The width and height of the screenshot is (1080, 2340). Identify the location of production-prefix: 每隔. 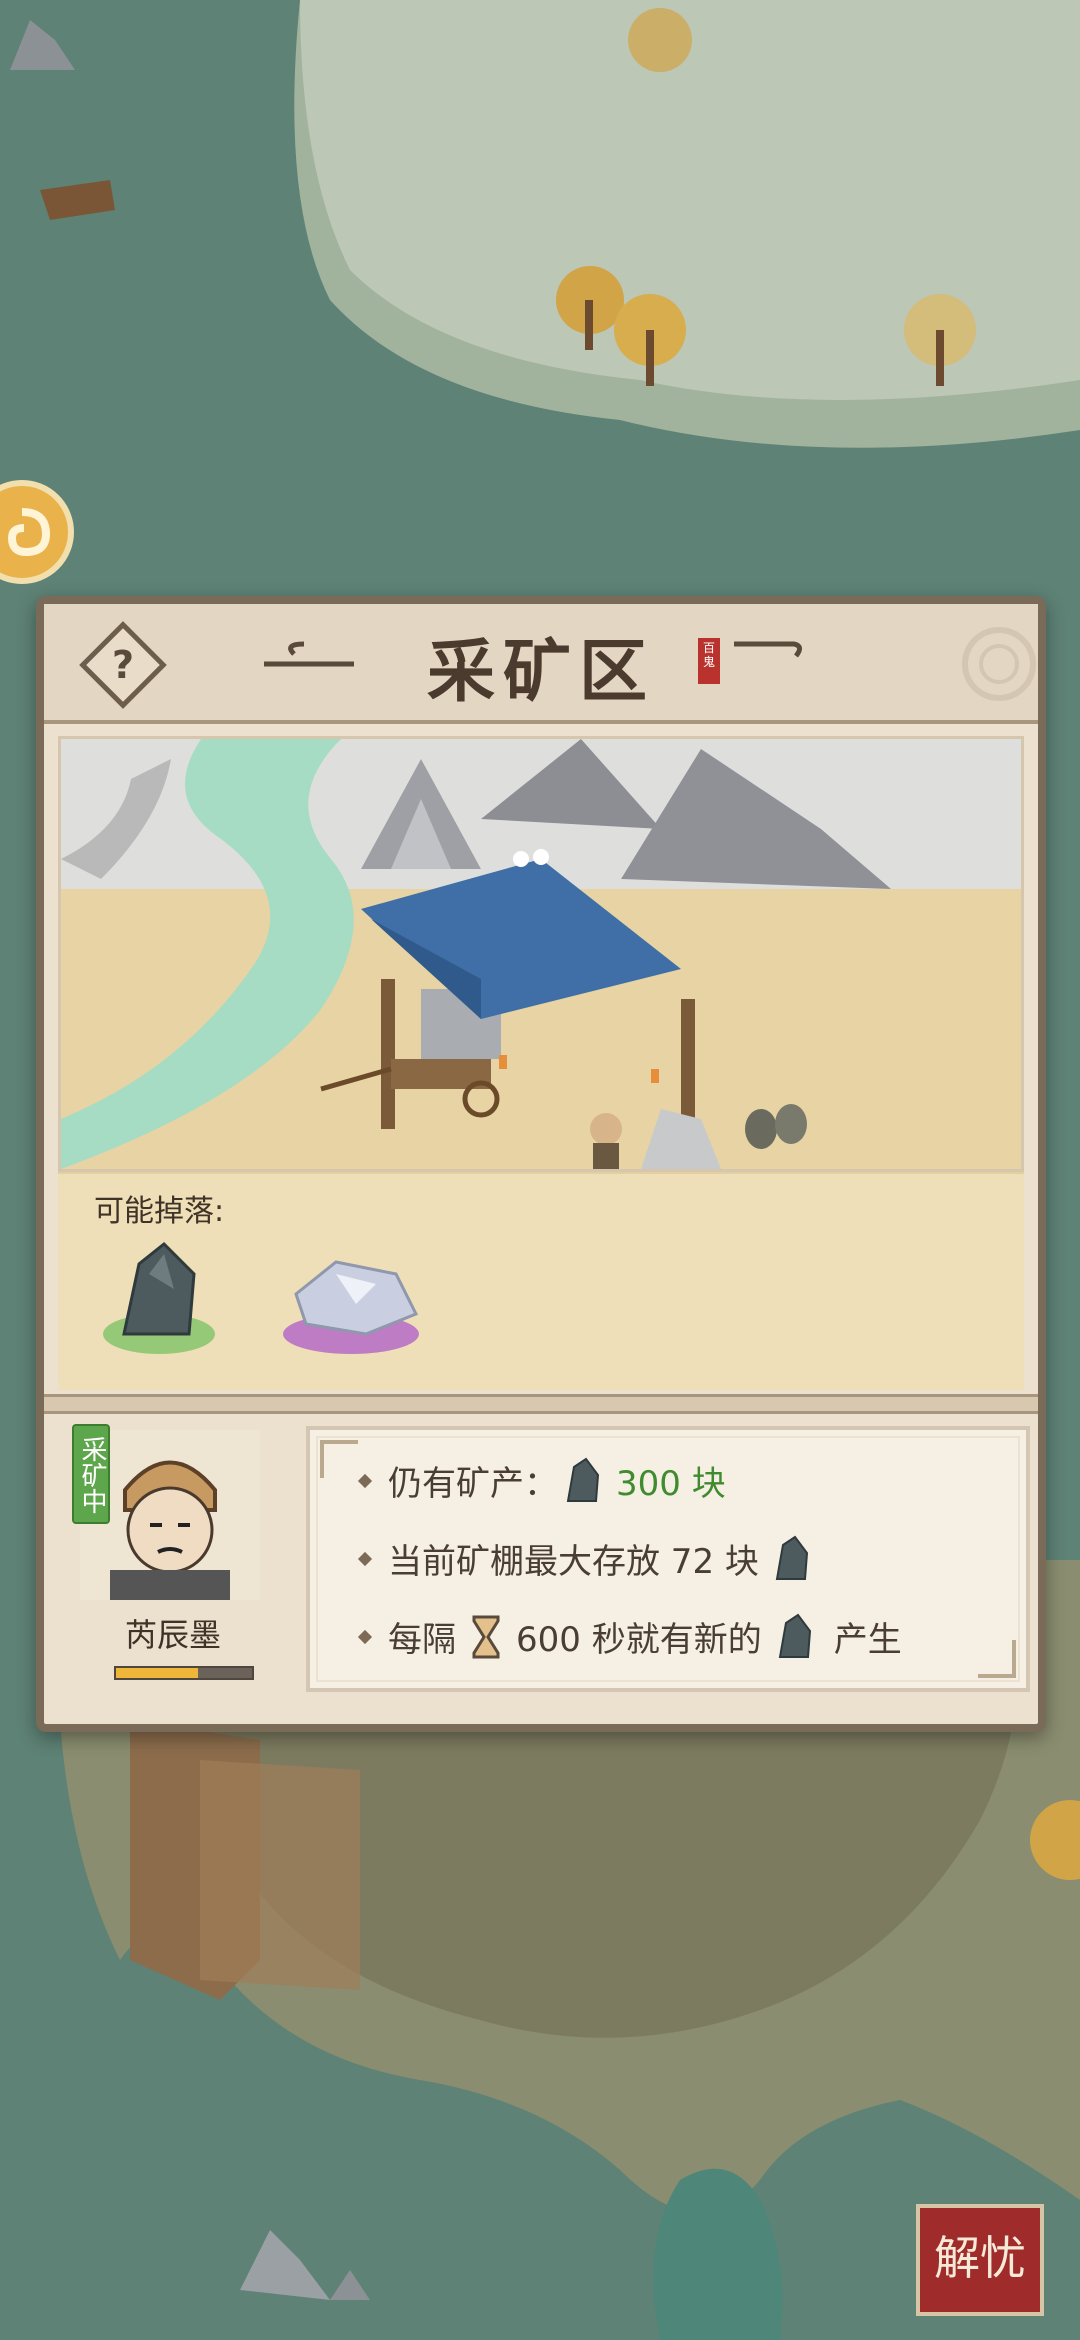
(422, 1640).